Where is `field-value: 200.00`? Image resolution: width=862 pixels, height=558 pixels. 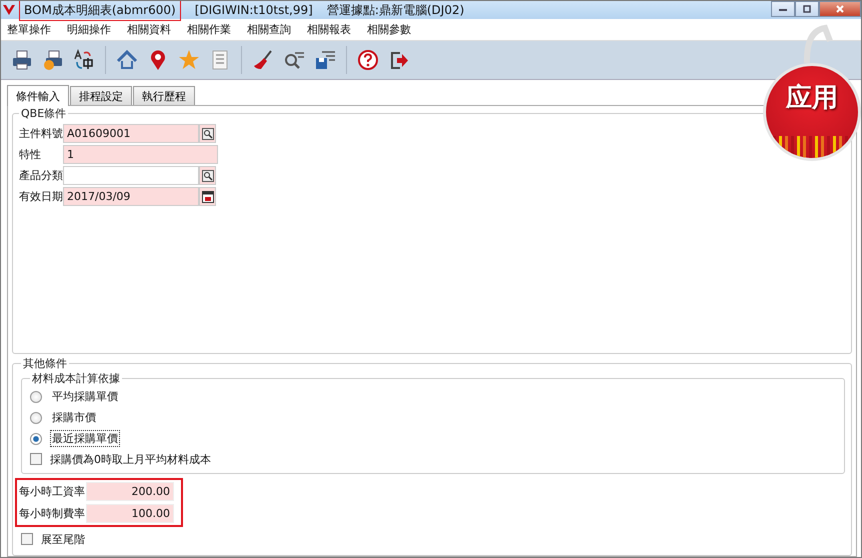
field-value: 200.00 is located at coordinates (151, 491).